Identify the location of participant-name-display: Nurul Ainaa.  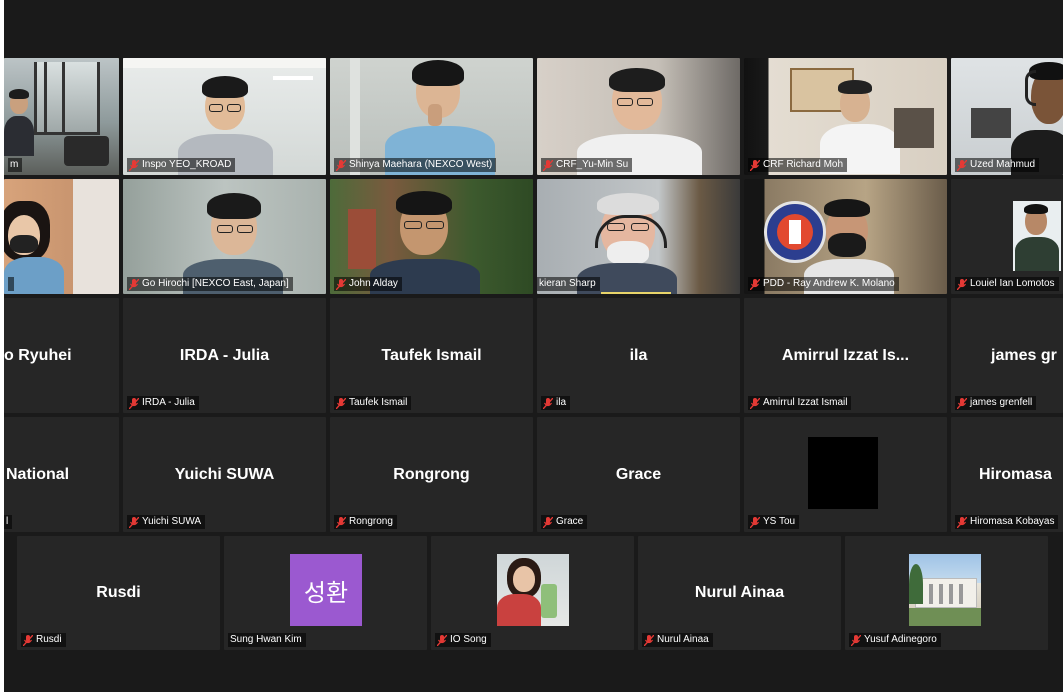
(739, 592).